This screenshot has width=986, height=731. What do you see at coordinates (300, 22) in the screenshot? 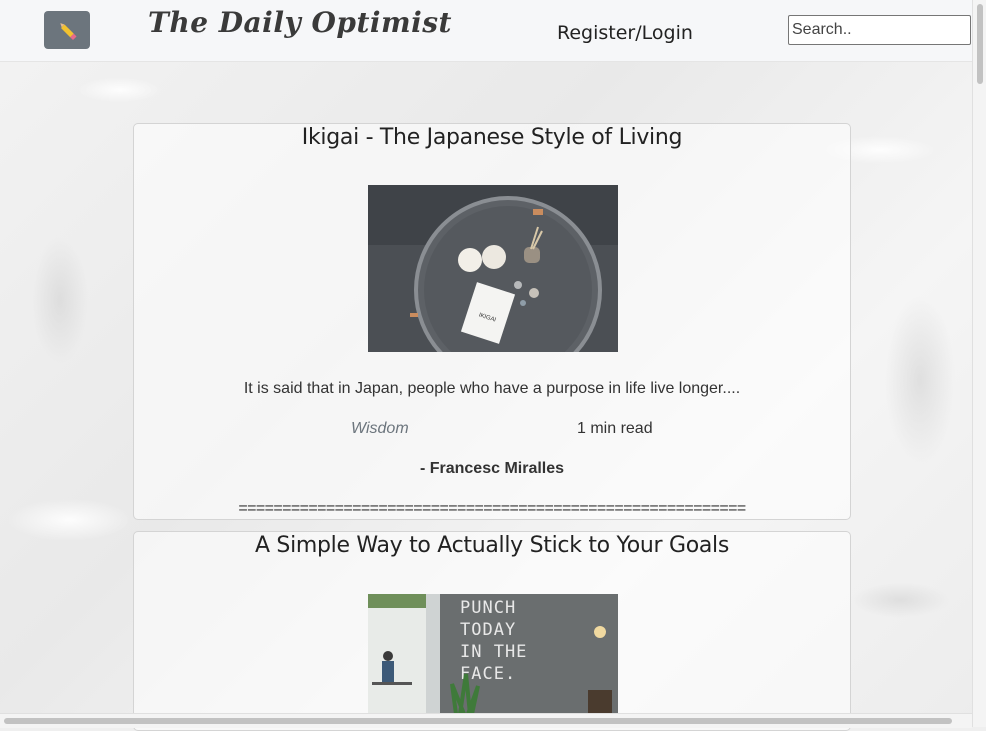
I see `site-brand: The Daily Optimist` at bounding box center [300, 22].